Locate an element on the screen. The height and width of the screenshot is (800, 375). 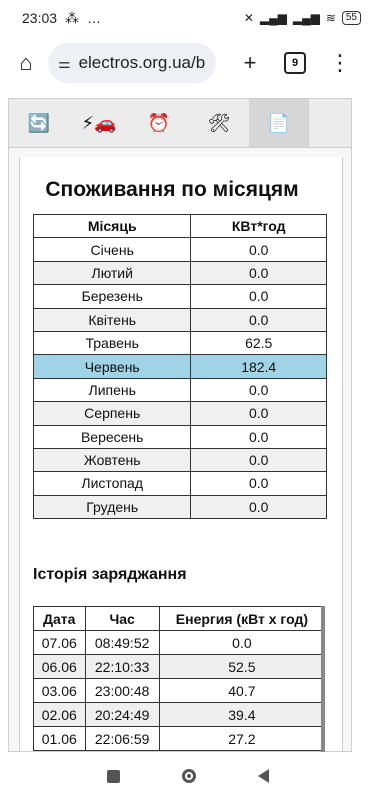
system-nav-bar is located at coordinates (187, 776).